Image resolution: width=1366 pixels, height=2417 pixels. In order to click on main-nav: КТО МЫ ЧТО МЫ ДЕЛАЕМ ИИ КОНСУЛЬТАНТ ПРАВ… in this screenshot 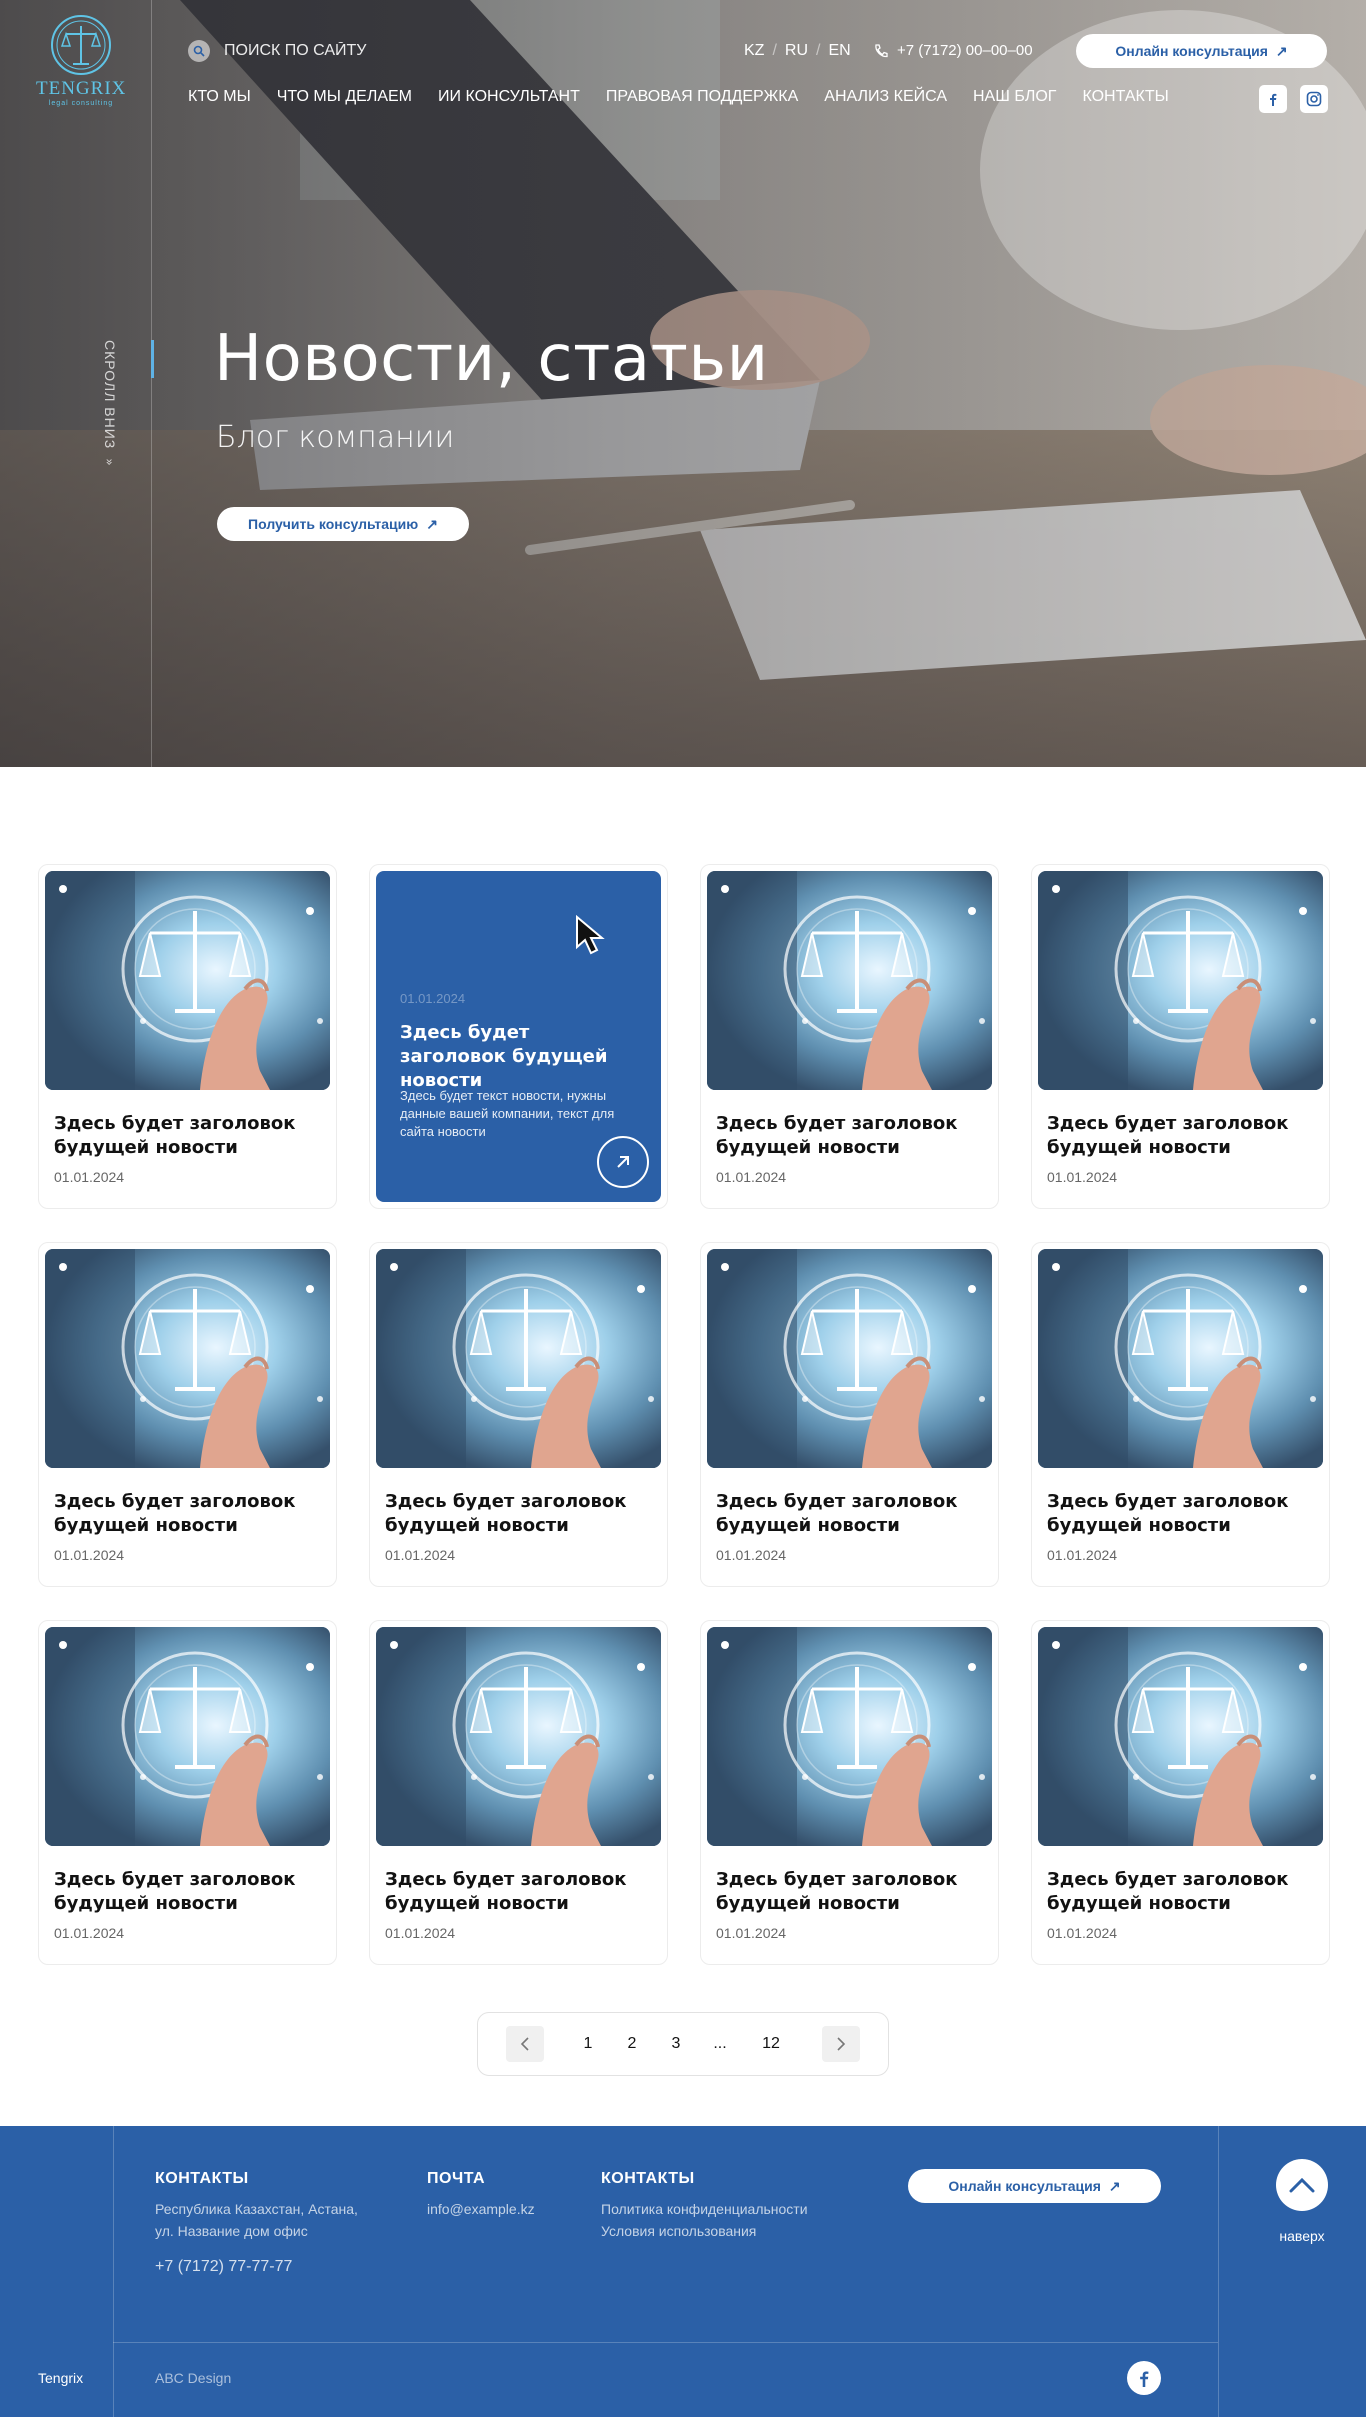, I will do `click(678, 97)`.